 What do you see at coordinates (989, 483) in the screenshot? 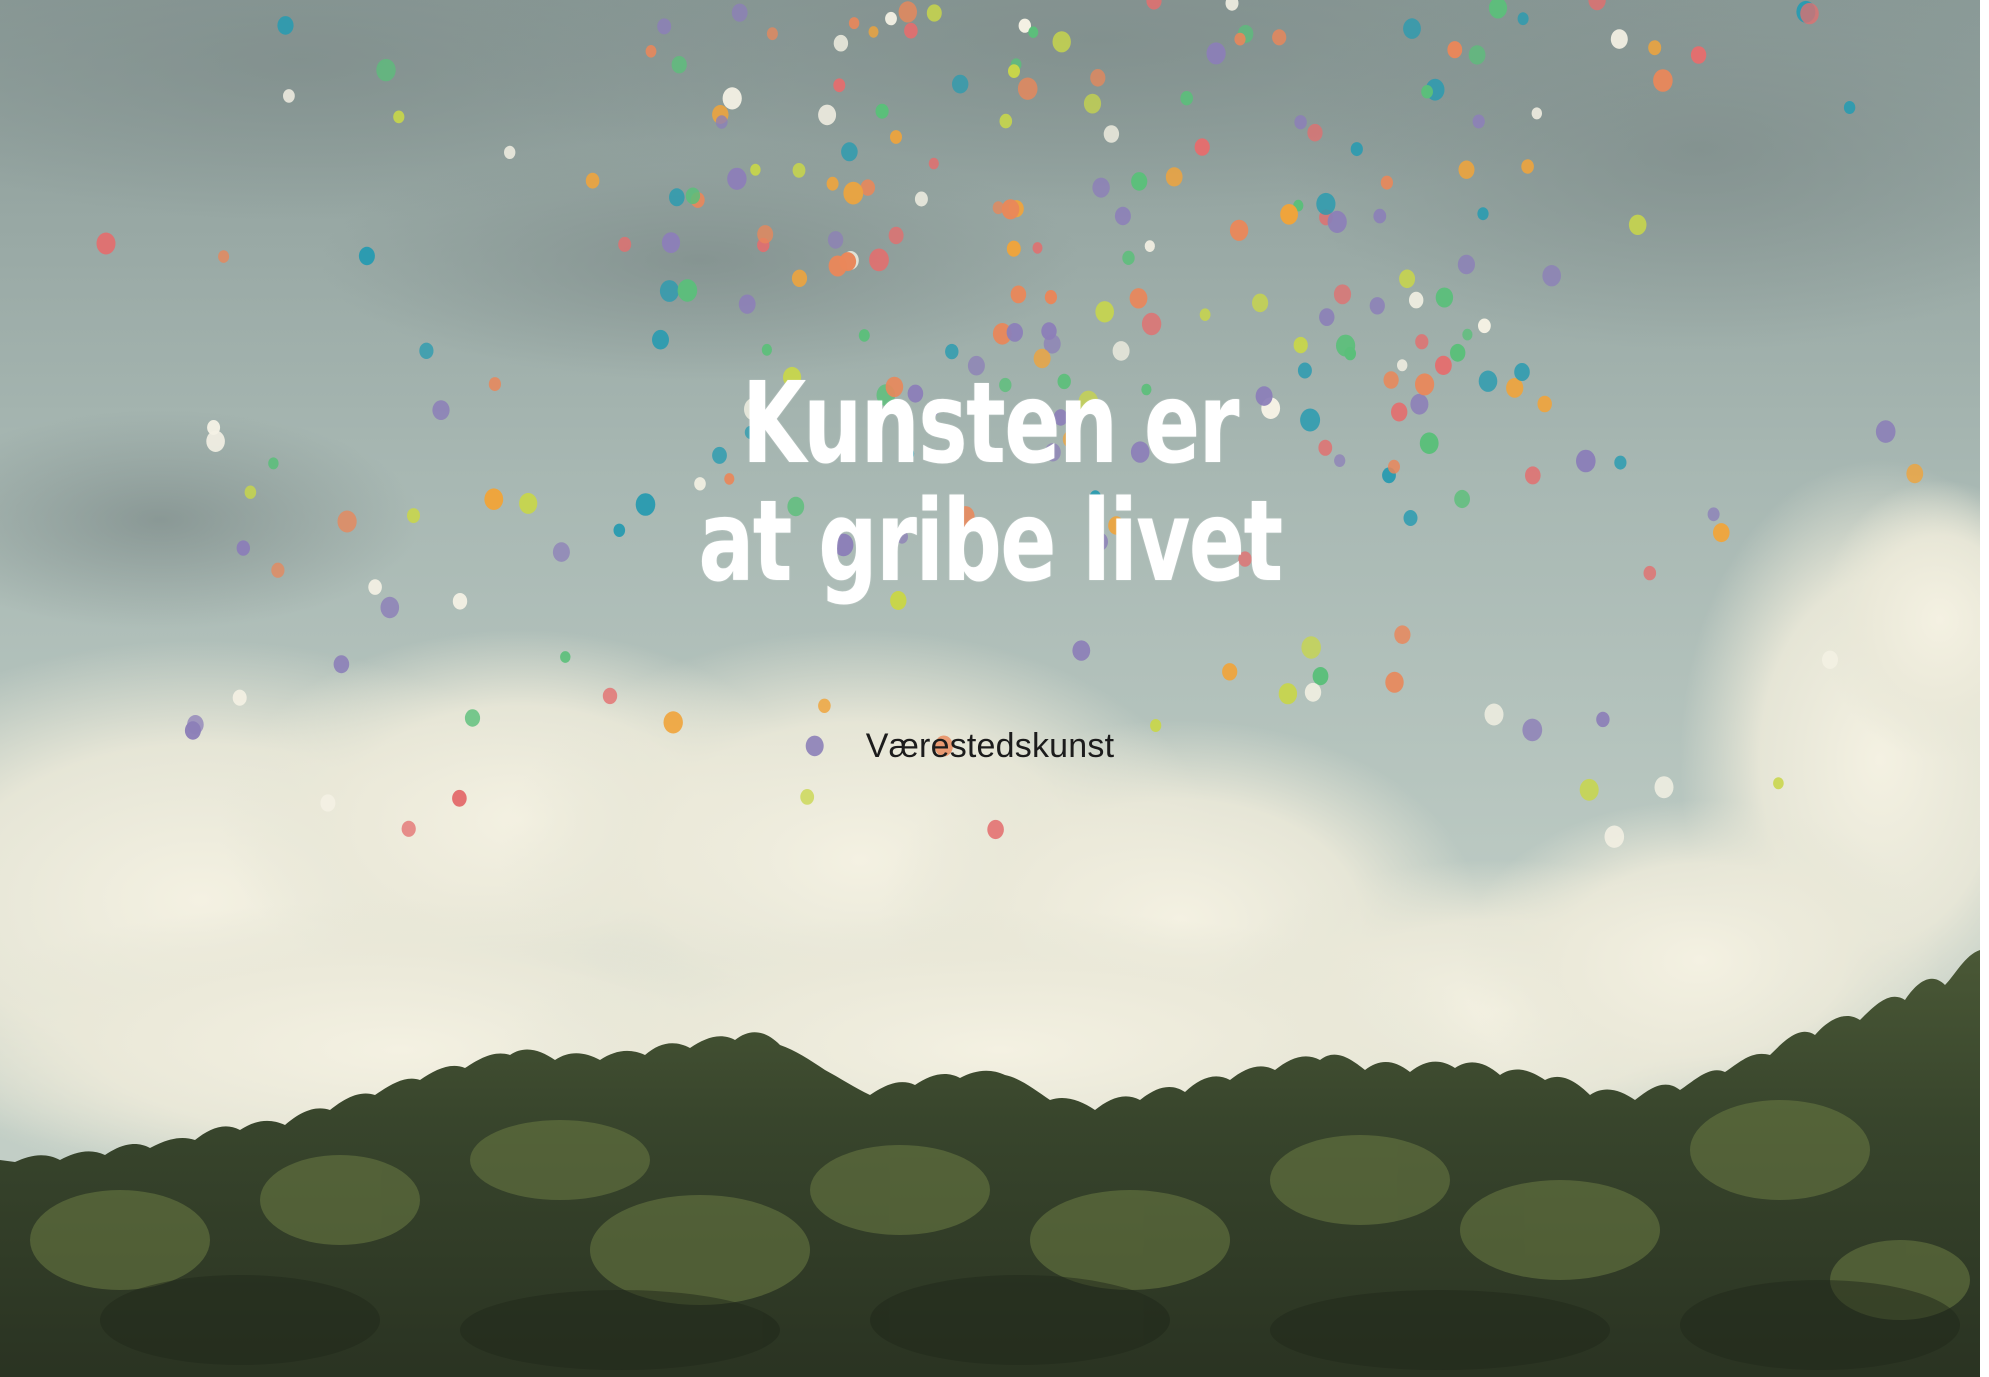
I see `headline: Kunsten er at gribe livet` at bounding box center [989, 483].